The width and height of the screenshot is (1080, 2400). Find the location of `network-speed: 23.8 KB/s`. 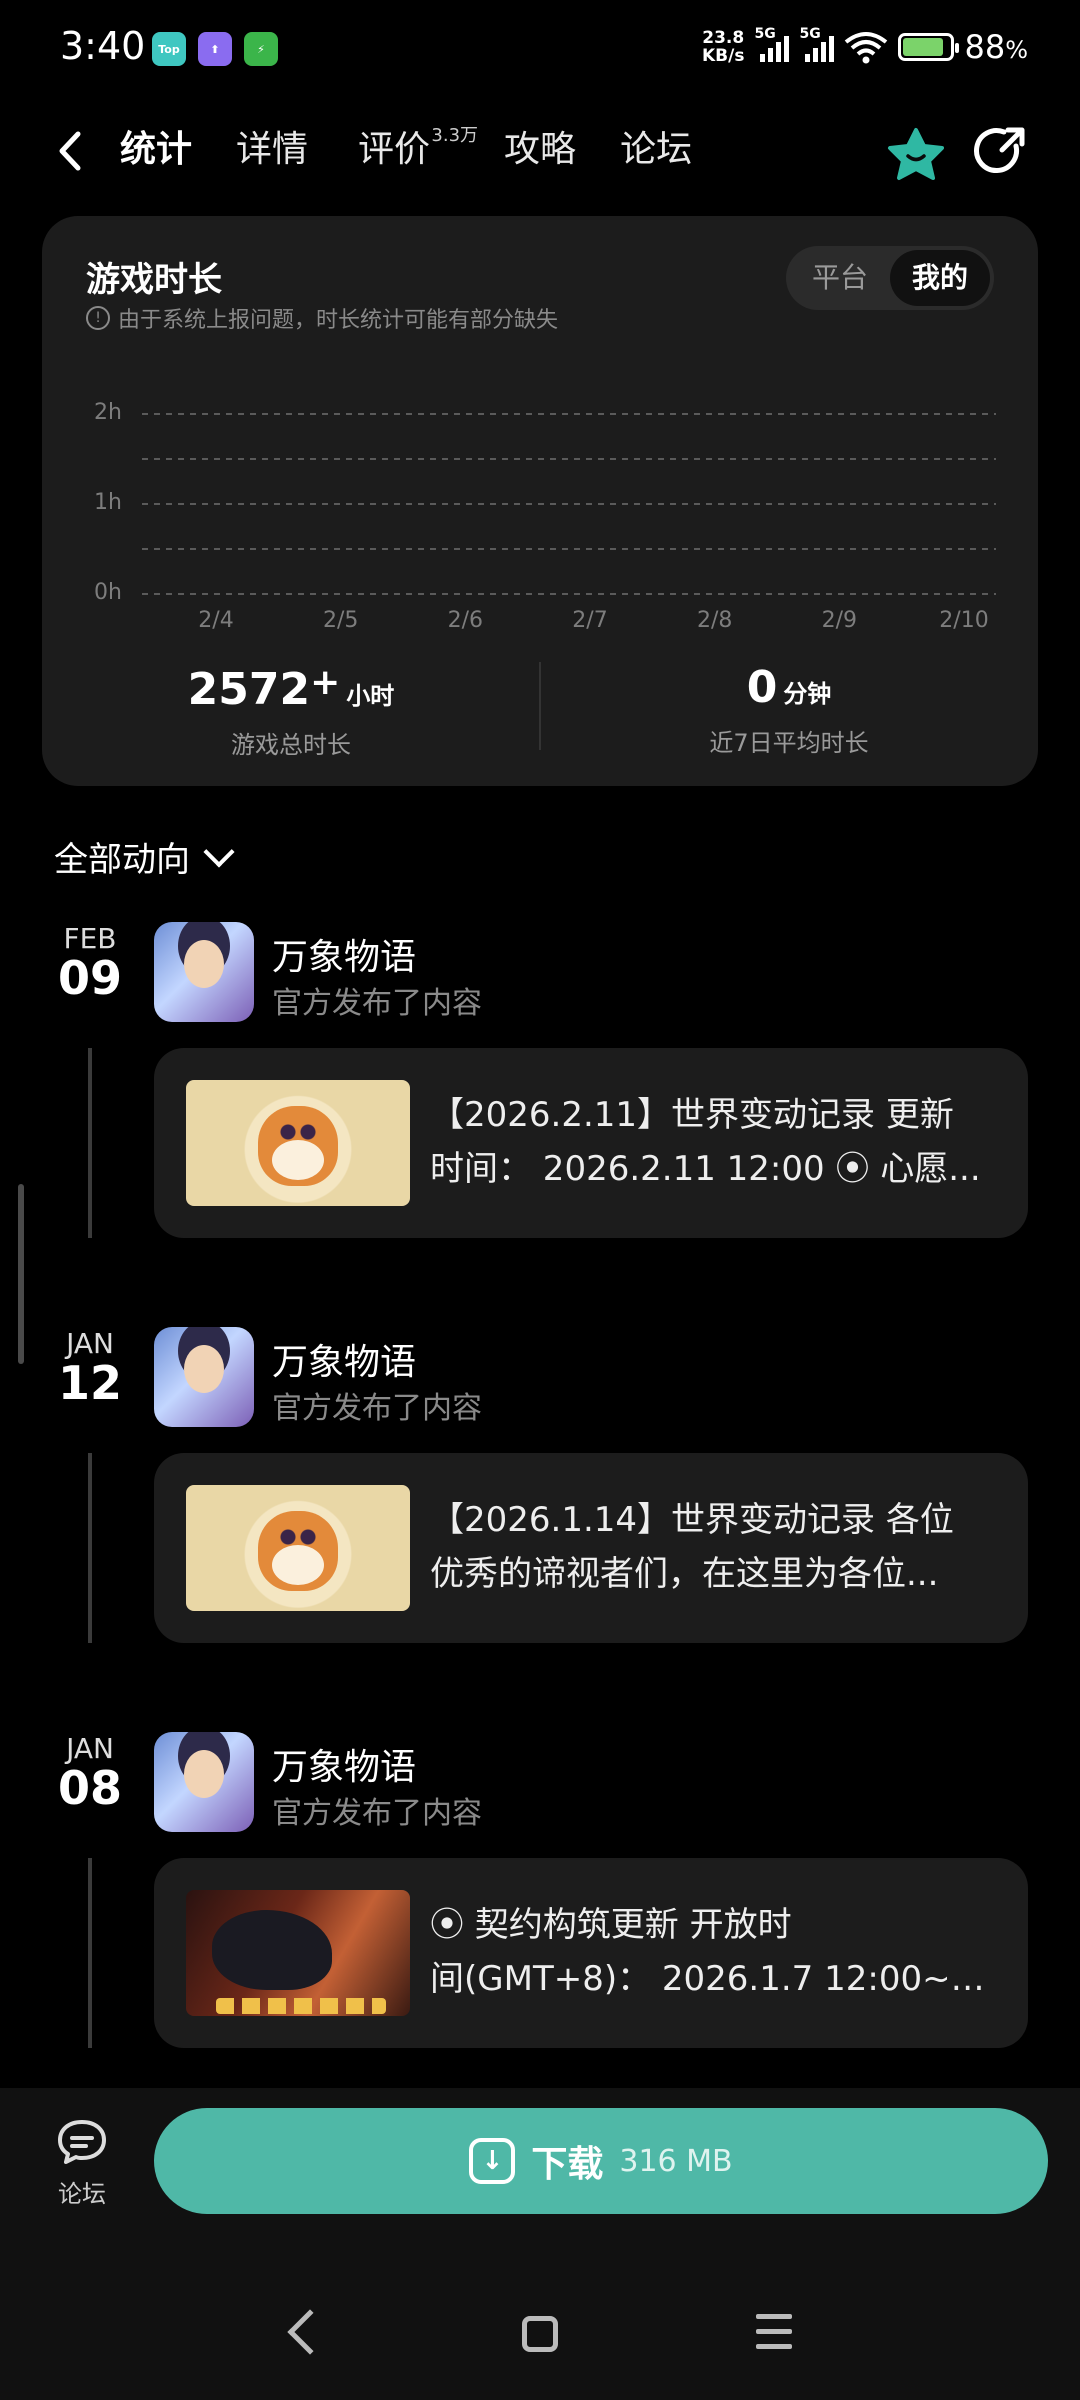

network-speed: 23.8 KB/s is located at coordinates (723, 47).